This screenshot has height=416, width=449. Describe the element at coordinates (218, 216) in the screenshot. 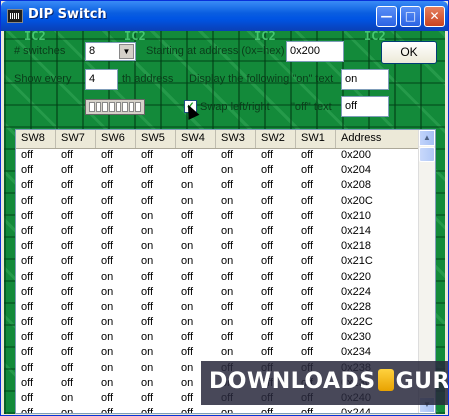

I see `table-row: off off off on off off off off 0x210` at that location.